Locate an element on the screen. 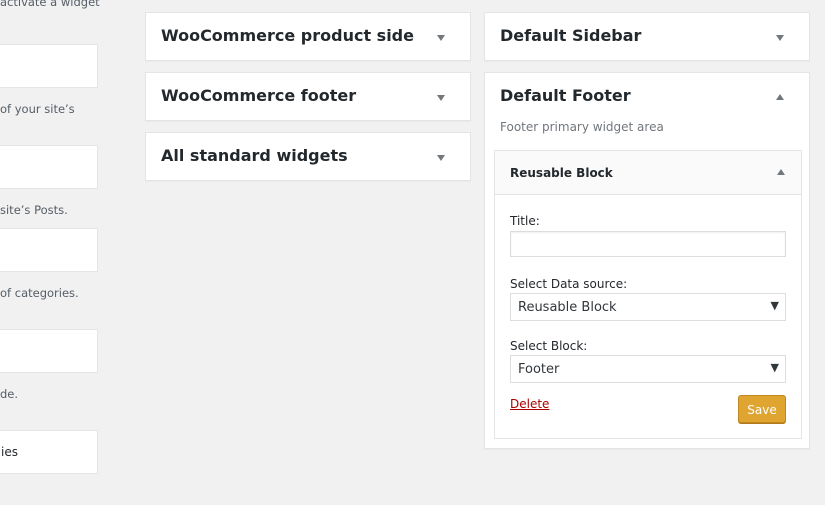 The height and width of the screenshot is (505, 825). available-widget-item: ies is located at coordinates (49, 452).